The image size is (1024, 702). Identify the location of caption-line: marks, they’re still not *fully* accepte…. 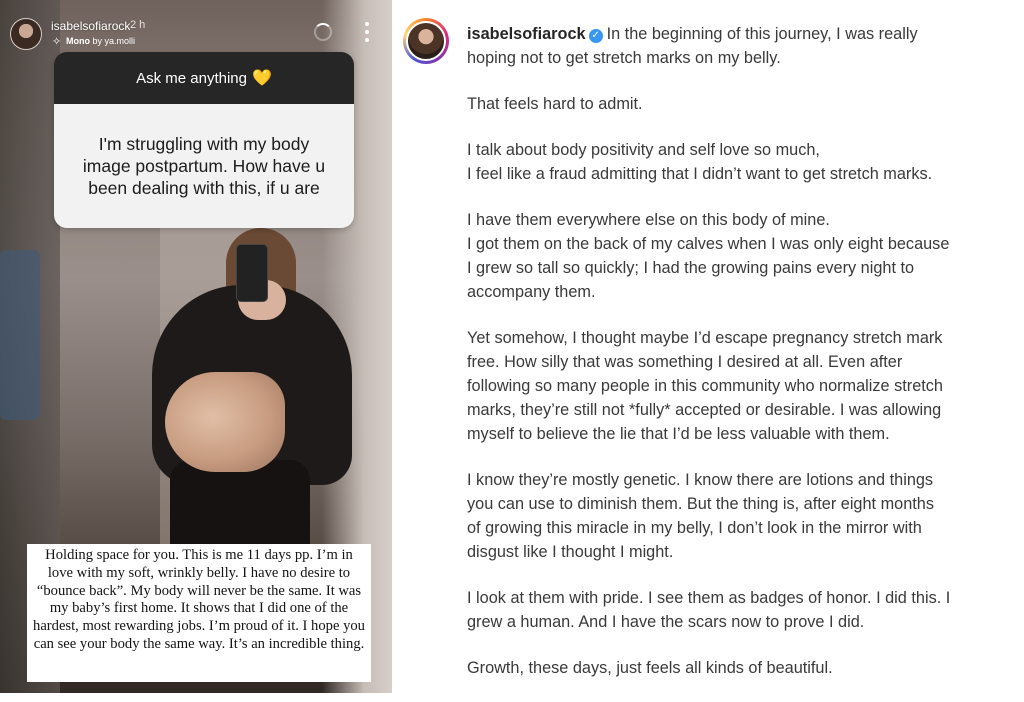
(704, 410).